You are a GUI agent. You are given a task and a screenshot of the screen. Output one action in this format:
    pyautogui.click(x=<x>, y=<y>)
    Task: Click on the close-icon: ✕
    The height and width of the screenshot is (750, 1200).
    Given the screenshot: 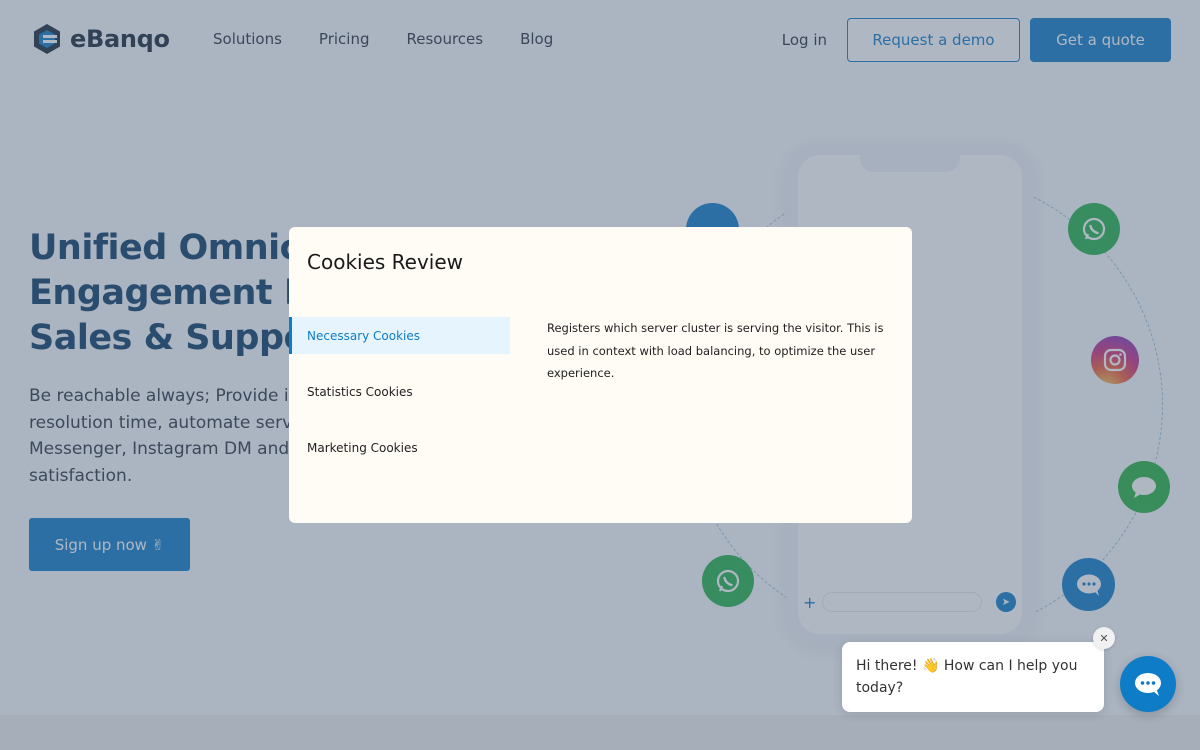 What is the action you would take?
    pyautogui.click(x=1104, y=638)
    